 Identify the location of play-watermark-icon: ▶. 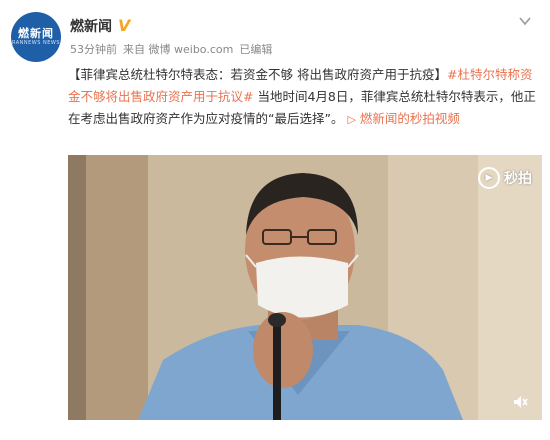
(489, 178).